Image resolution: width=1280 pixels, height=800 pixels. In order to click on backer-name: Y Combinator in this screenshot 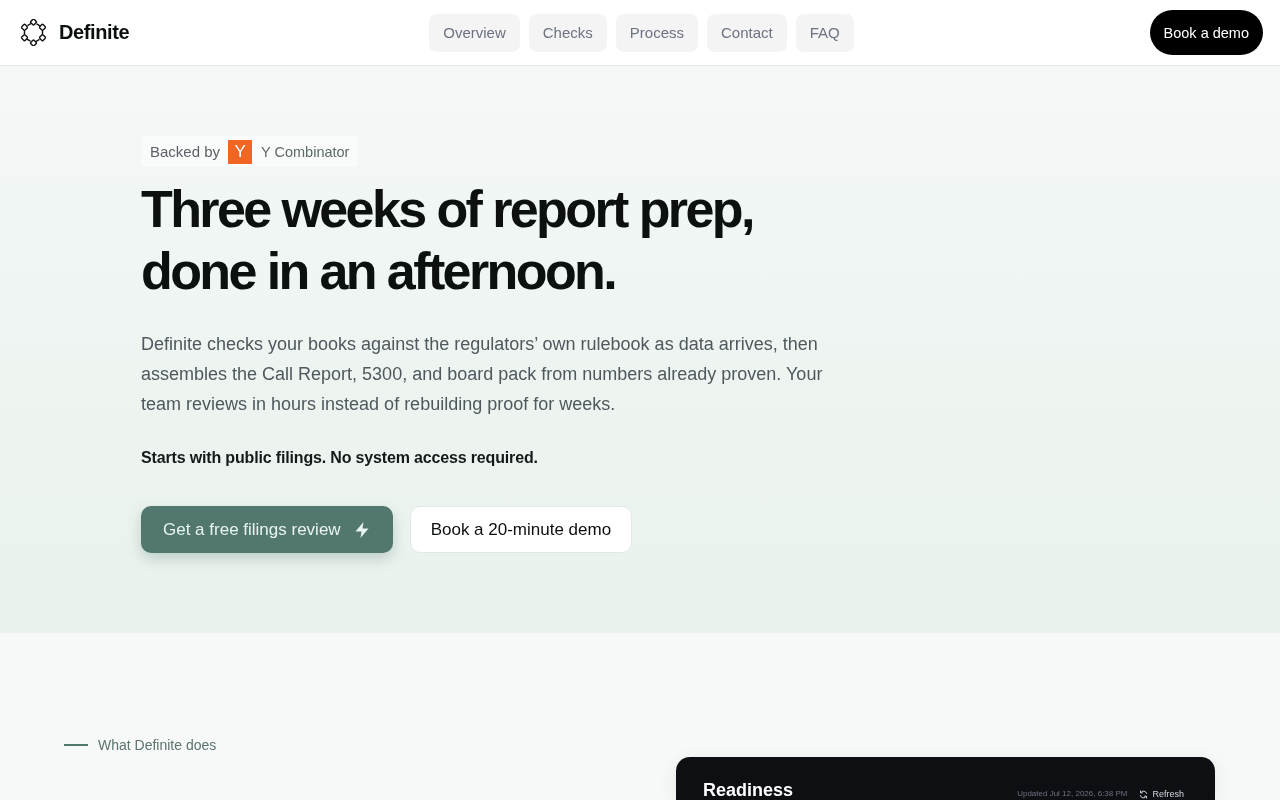, I will do `click(305, 151)`.